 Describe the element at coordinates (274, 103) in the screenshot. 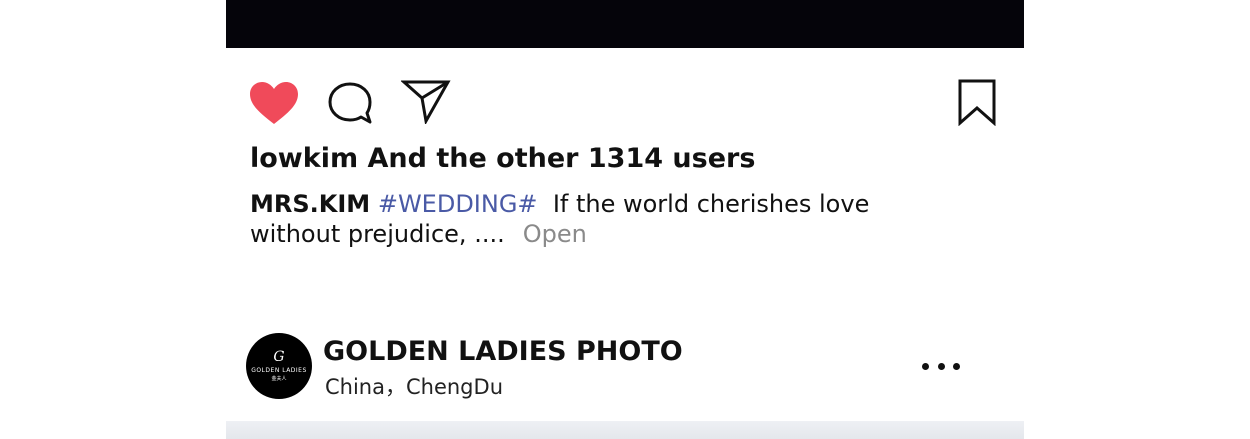

I see `heart-icon` at that location.